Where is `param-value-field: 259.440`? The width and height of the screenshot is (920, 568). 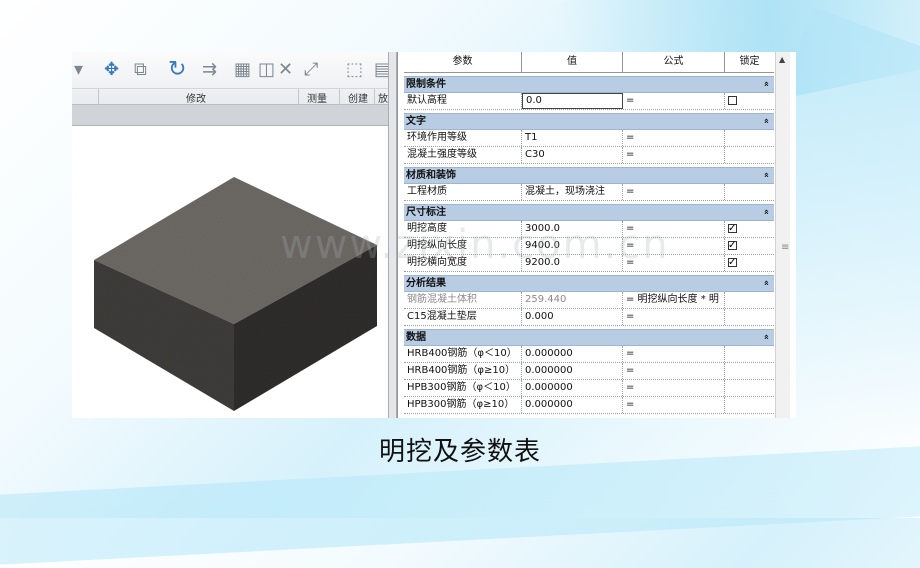 param-value-field: 259.440 is located at coordinates (572, 300).